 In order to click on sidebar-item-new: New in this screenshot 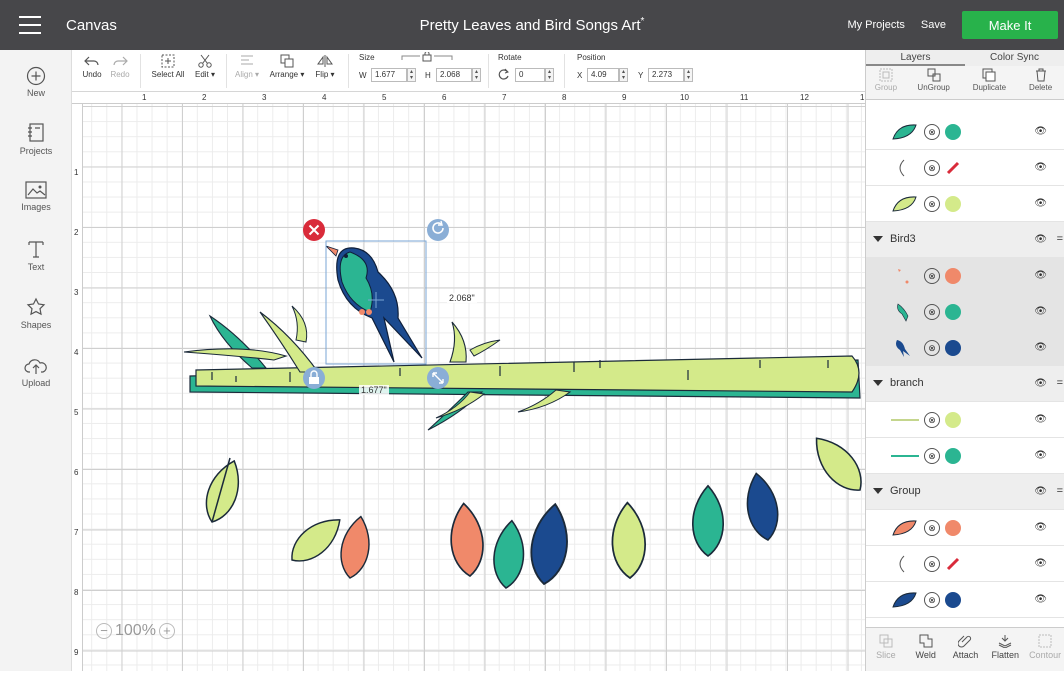, I will do `click(36, 82)`.